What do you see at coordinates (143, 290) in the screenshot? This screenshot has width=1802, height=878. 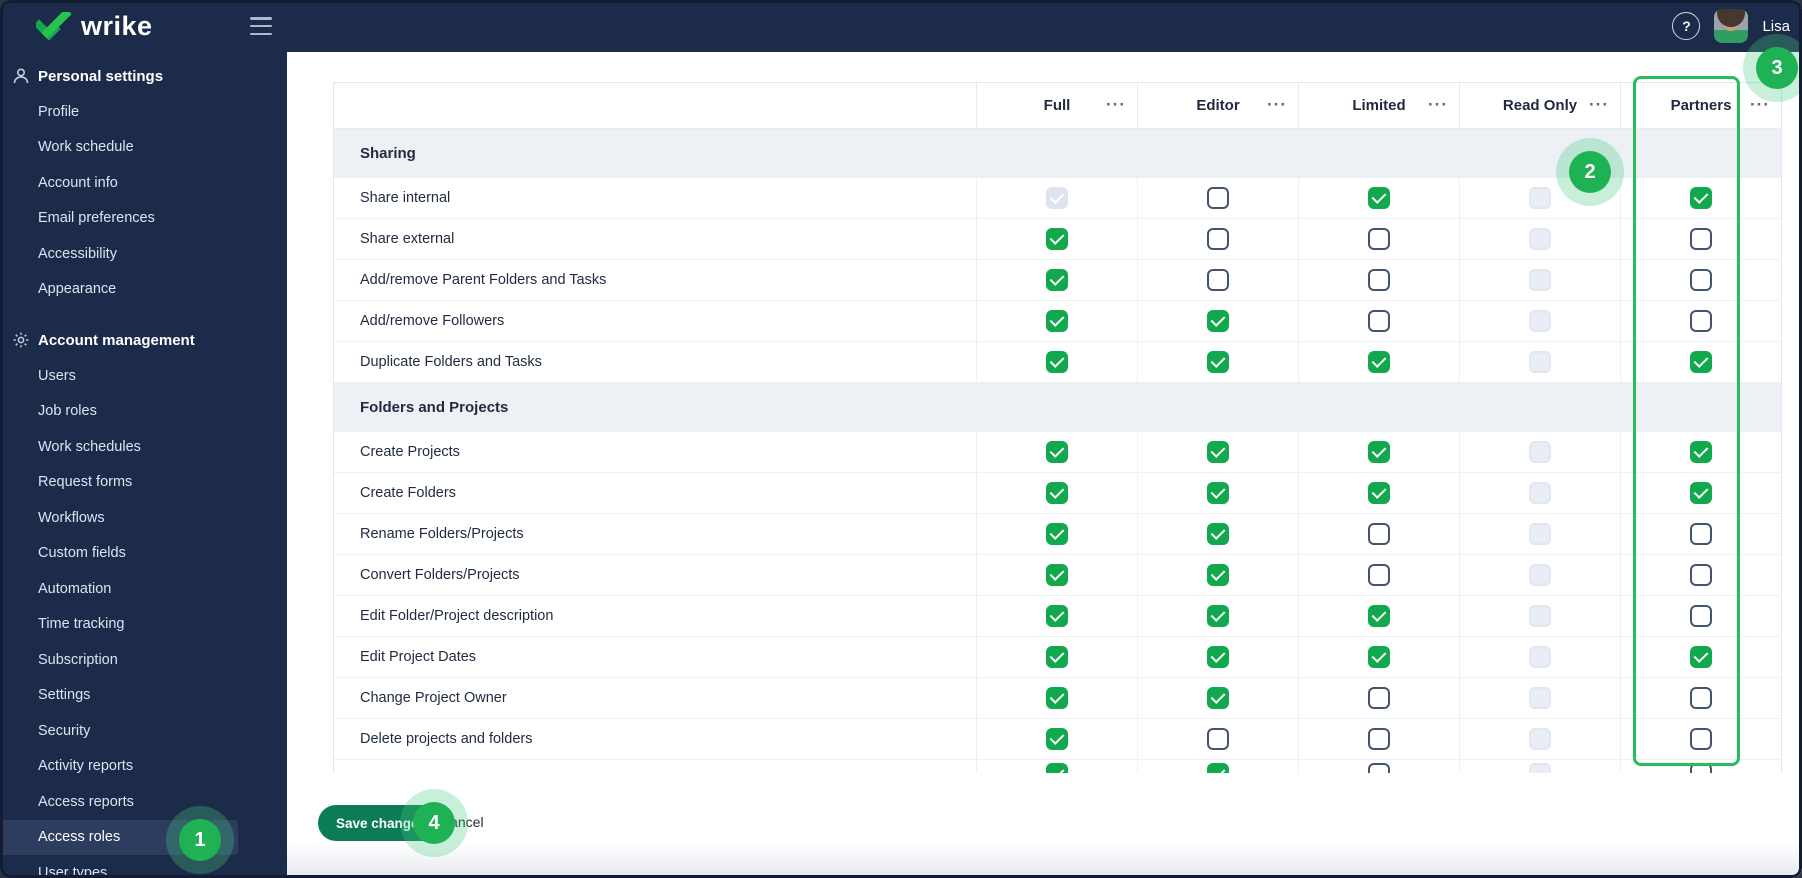 I see `sidebar-item-appearance: Appearance` at bounding box center [143, 290].